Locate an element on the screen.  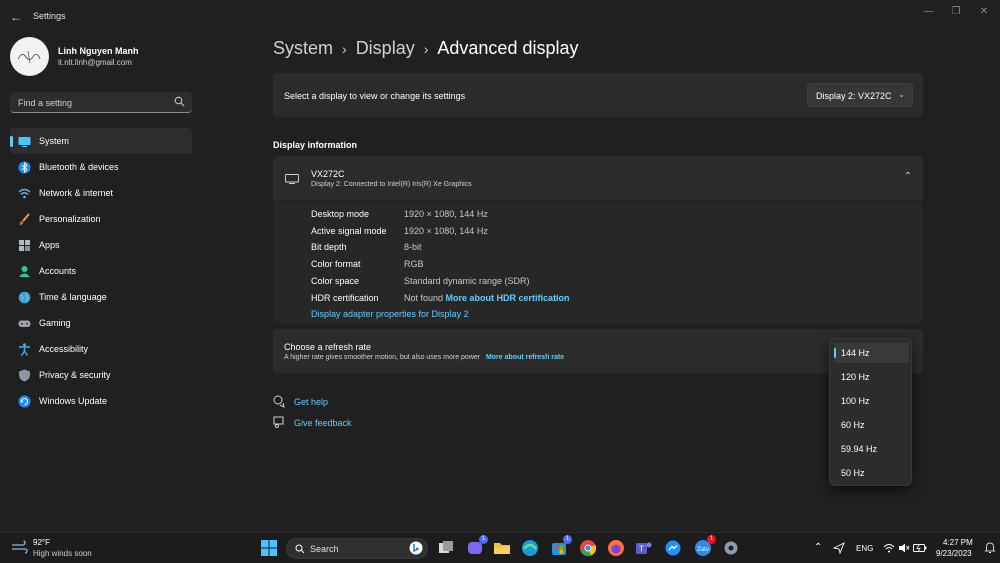
system-icon is located at coordinates (24, 142).